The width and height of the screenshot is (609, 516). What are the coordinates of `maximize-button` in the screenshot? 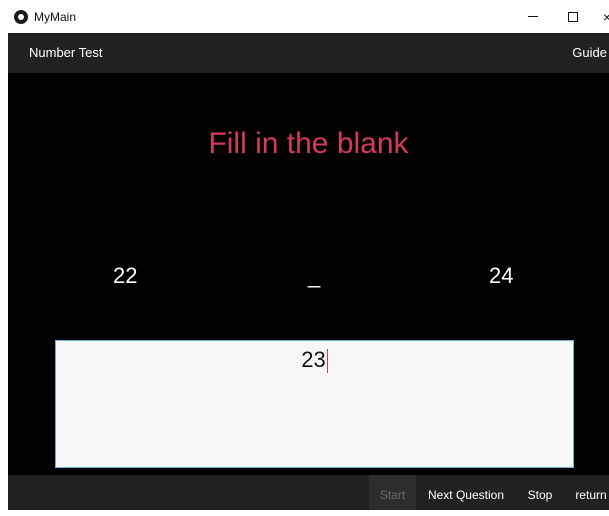 It's located at (573, 16).